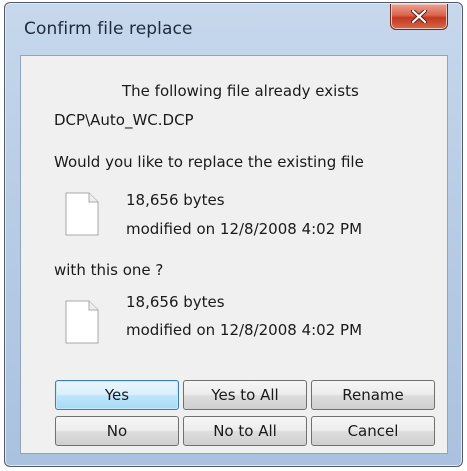  I want to click on close-icon, so click(419, 16).